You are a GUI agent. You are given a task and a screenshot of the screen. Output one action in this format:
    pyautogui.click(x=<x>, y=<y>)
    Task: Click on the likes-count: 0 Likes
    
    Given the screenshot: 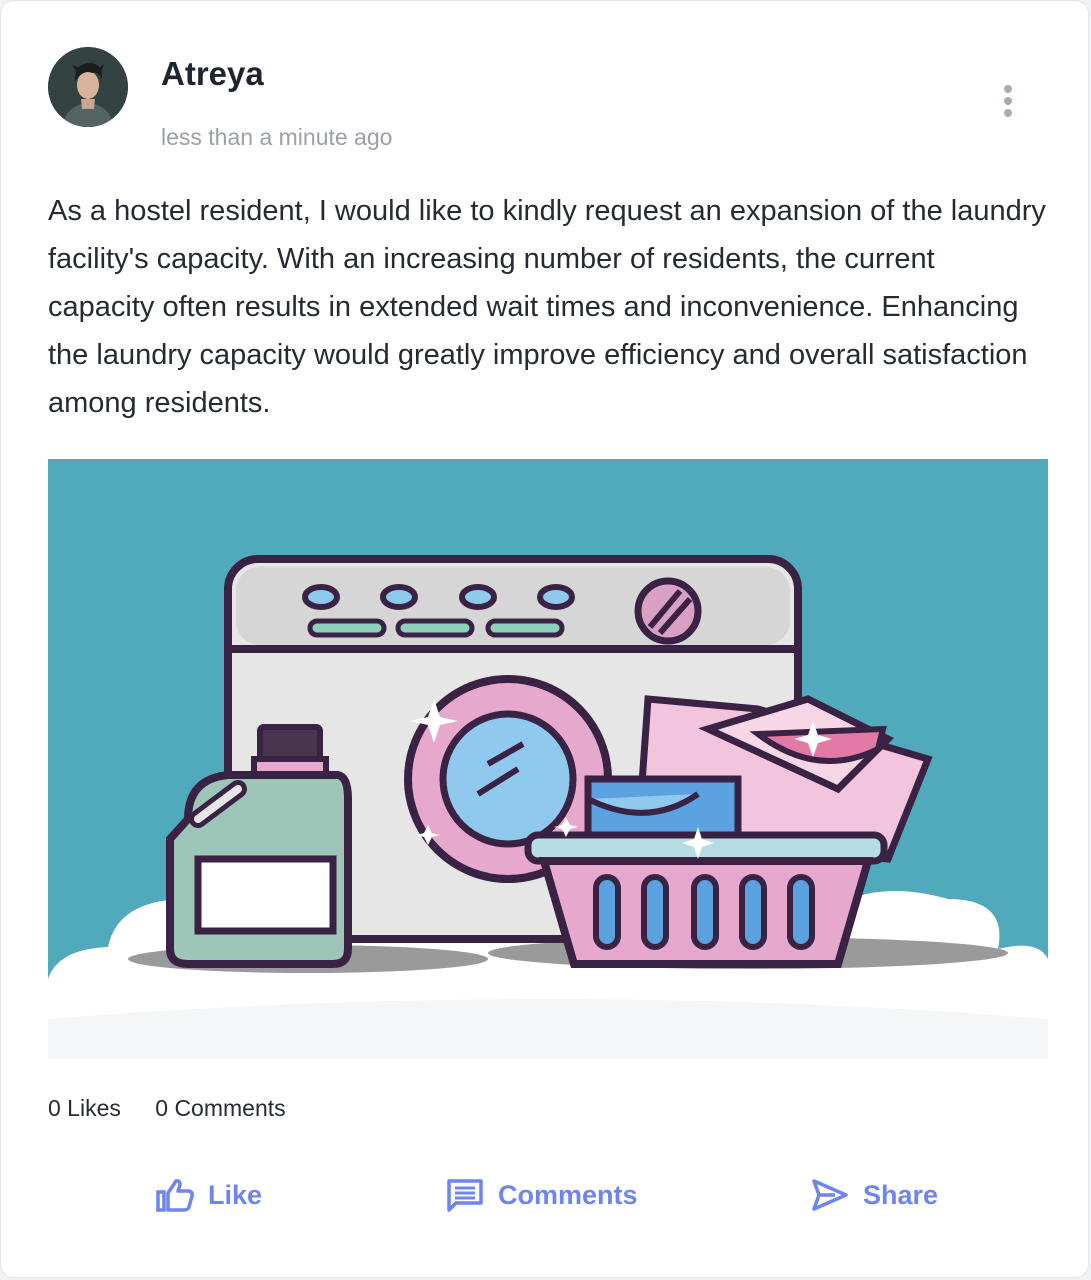 What is the action you would take?
    pyautogui.click(x=84, y=1108)
    